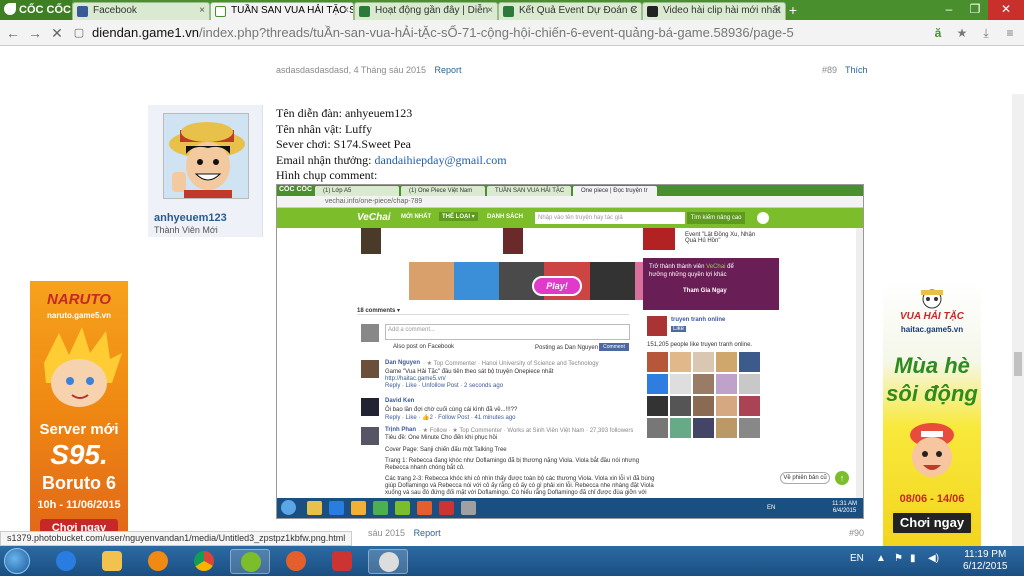  I want to click on embedded-tab: TUẦN SAN VUA HẢI TẶC, so click(529, 191).